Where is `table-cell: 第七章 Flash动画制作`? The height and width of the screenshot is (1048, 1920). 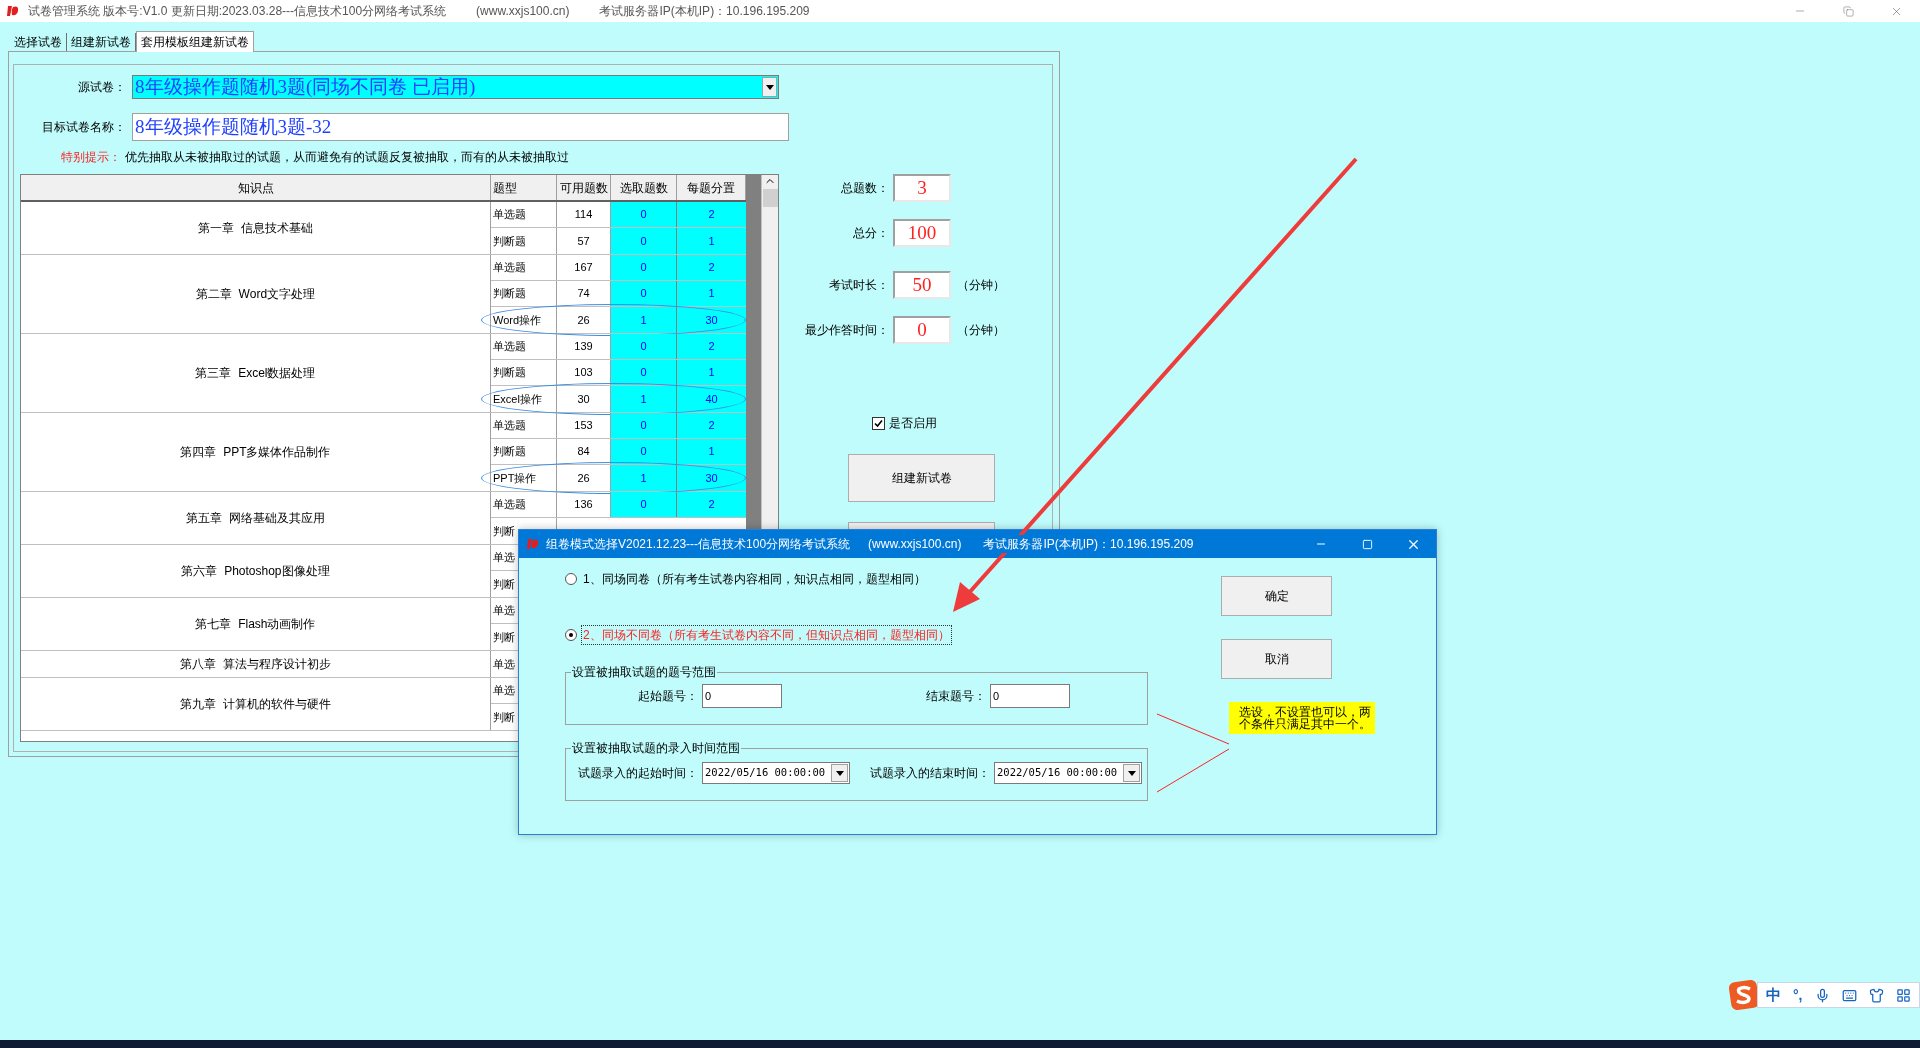
table-cell: 第七章 Flash动画制作 is located at coordinates (256, 624).